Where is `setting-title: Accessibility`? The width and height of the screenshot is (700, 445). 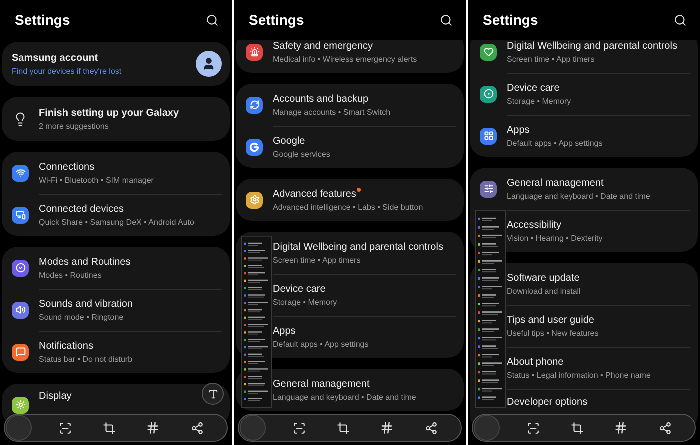 setting-title: Accessibility is located at coordinates (534, 225).